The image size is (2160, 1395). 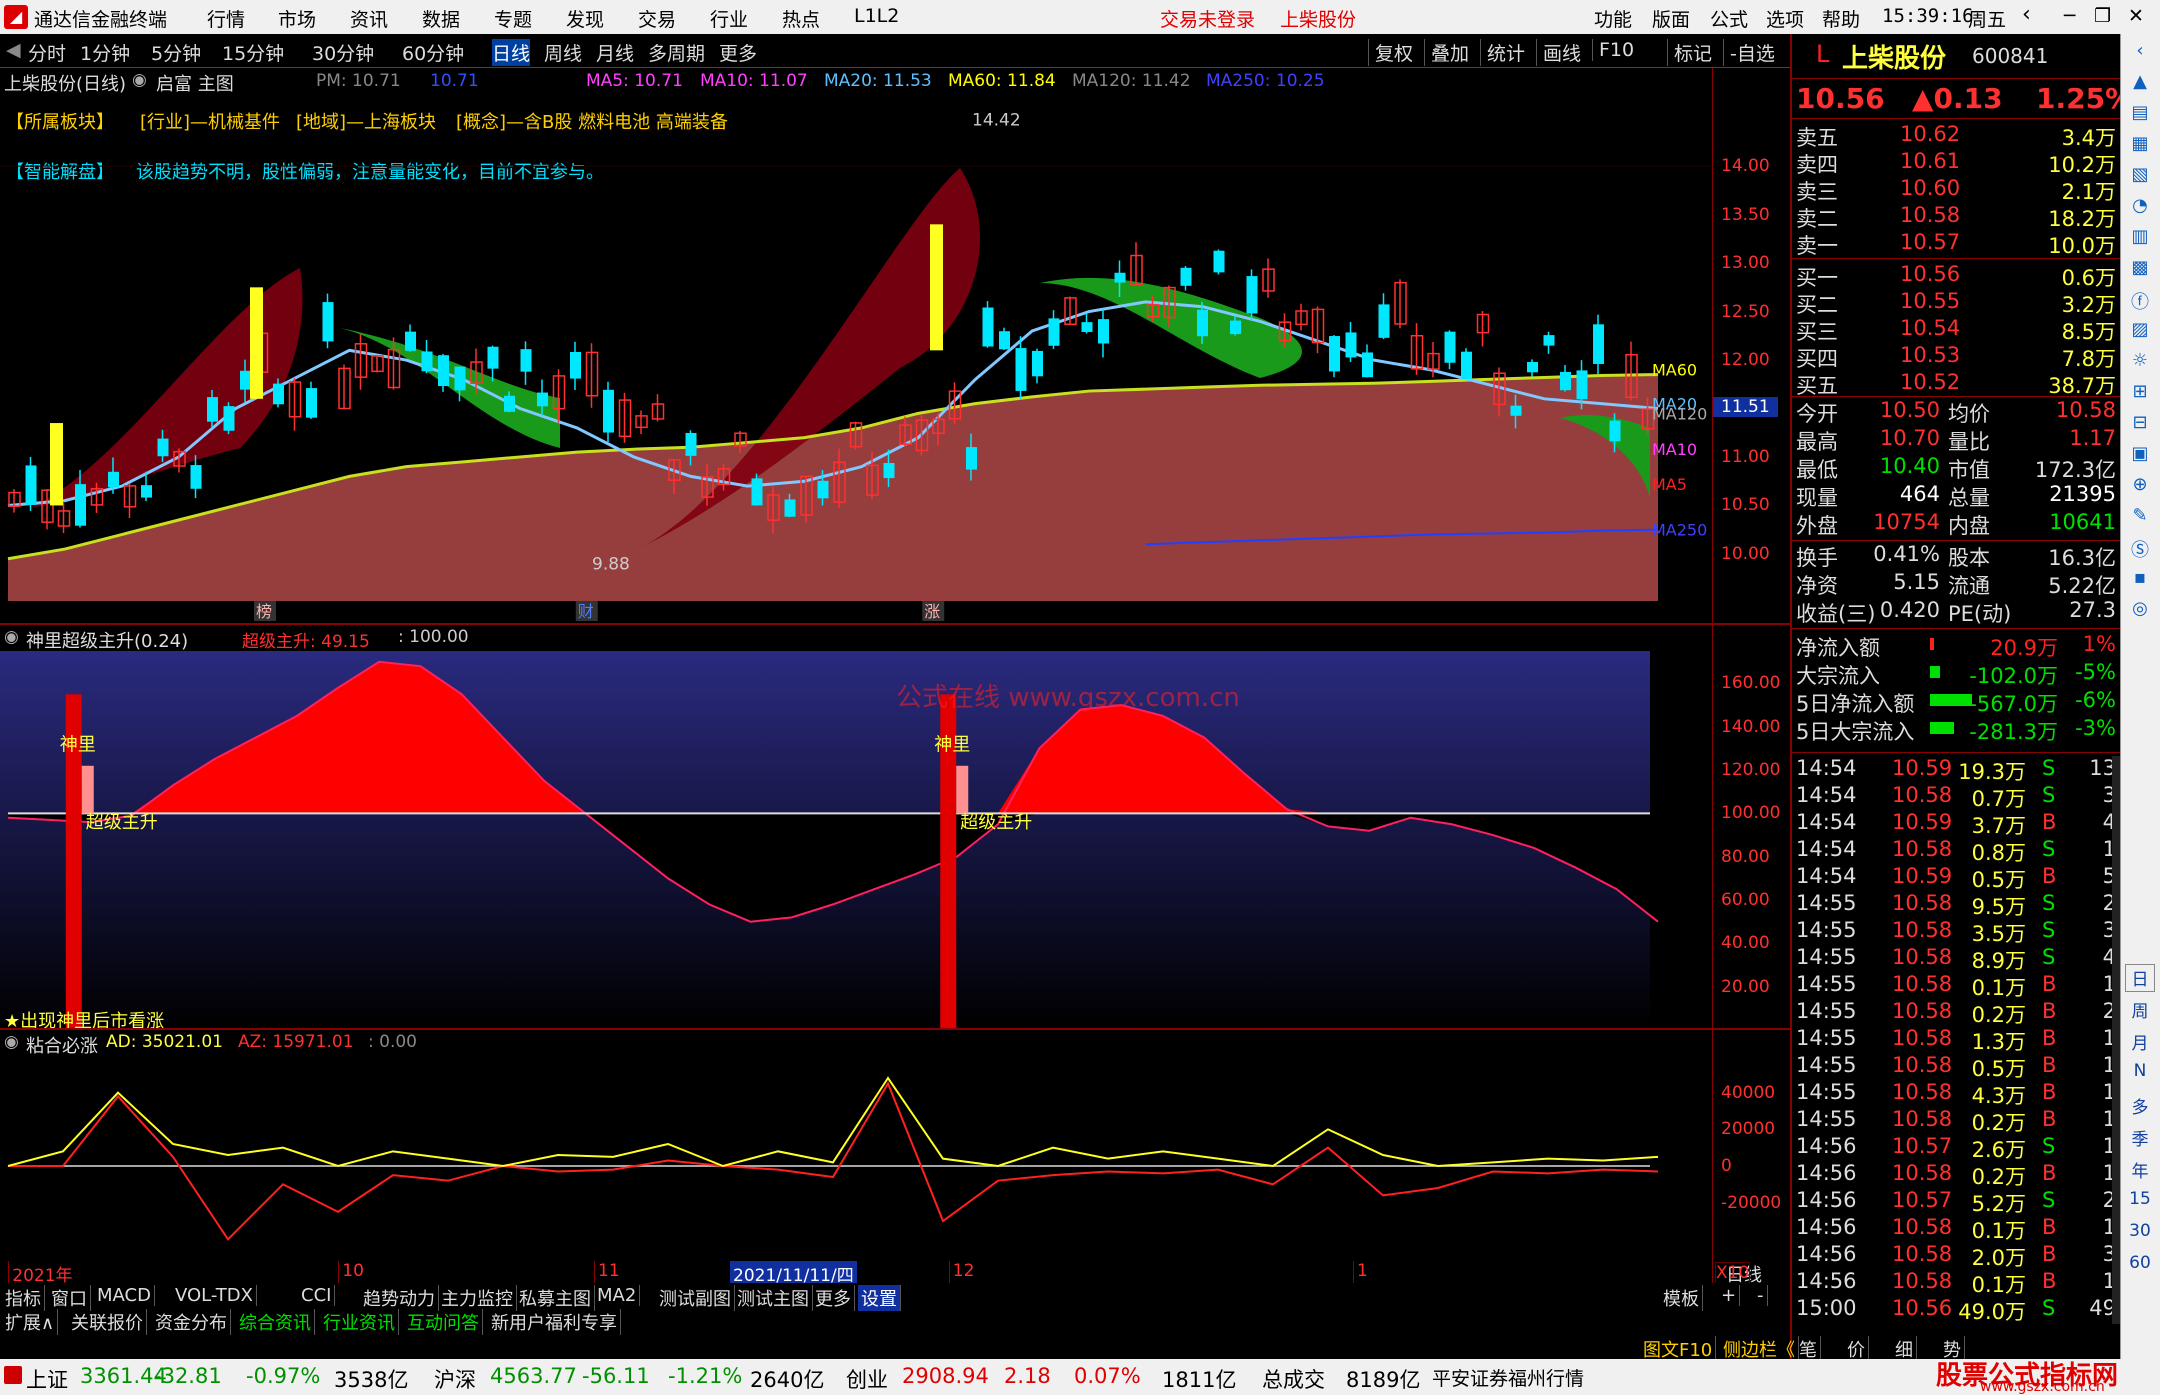 I want to click on index-name-1: 沪深, so click(x=455, y=1379).